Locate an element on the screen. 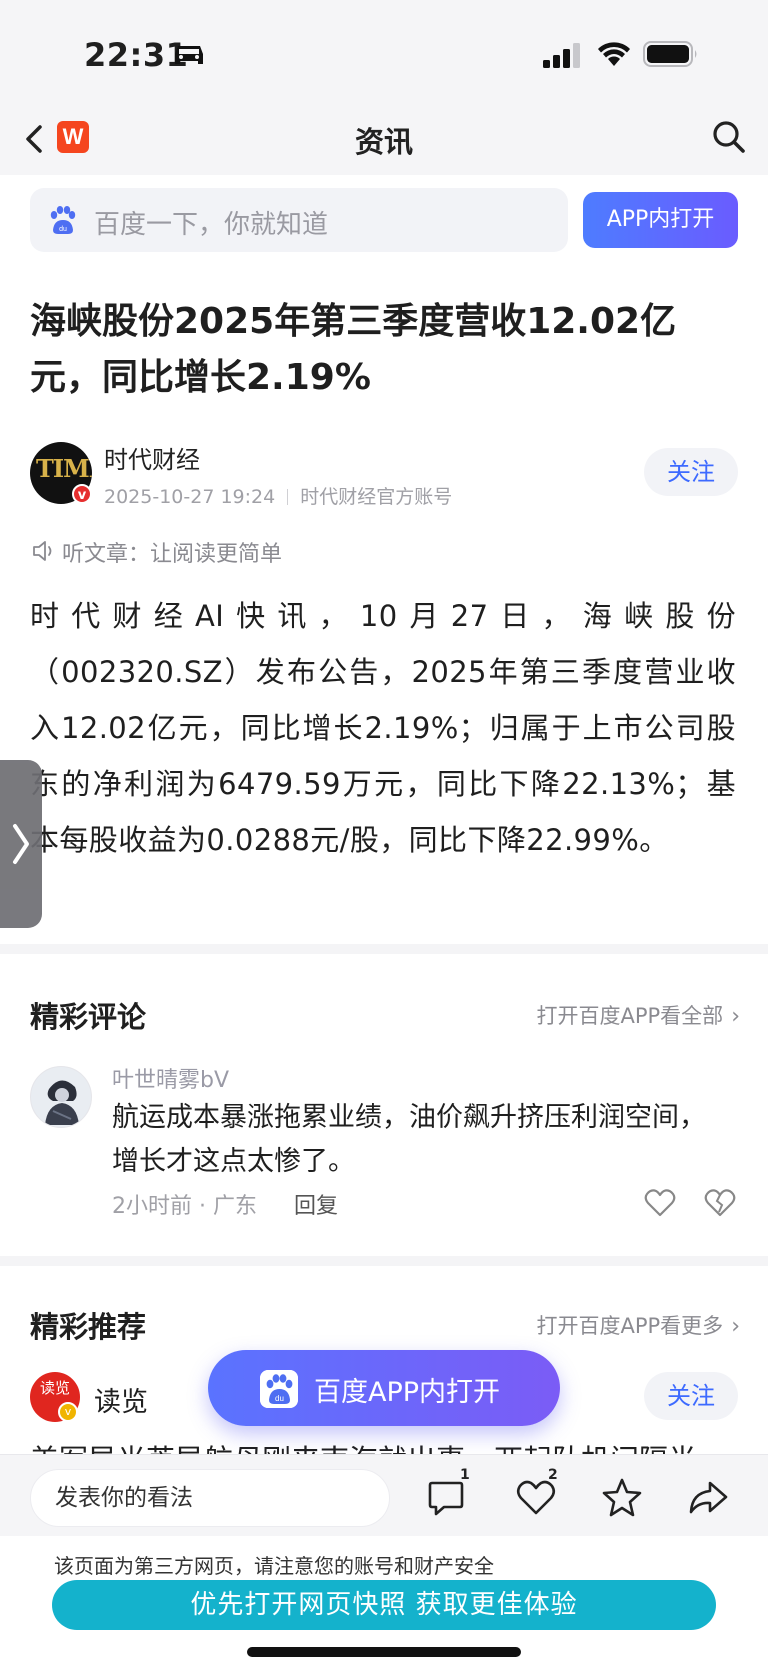 This screenshot has width=768, height=1669. comment-time-location: 2小时前 · 广东 is located at coordinates (184, 1206).